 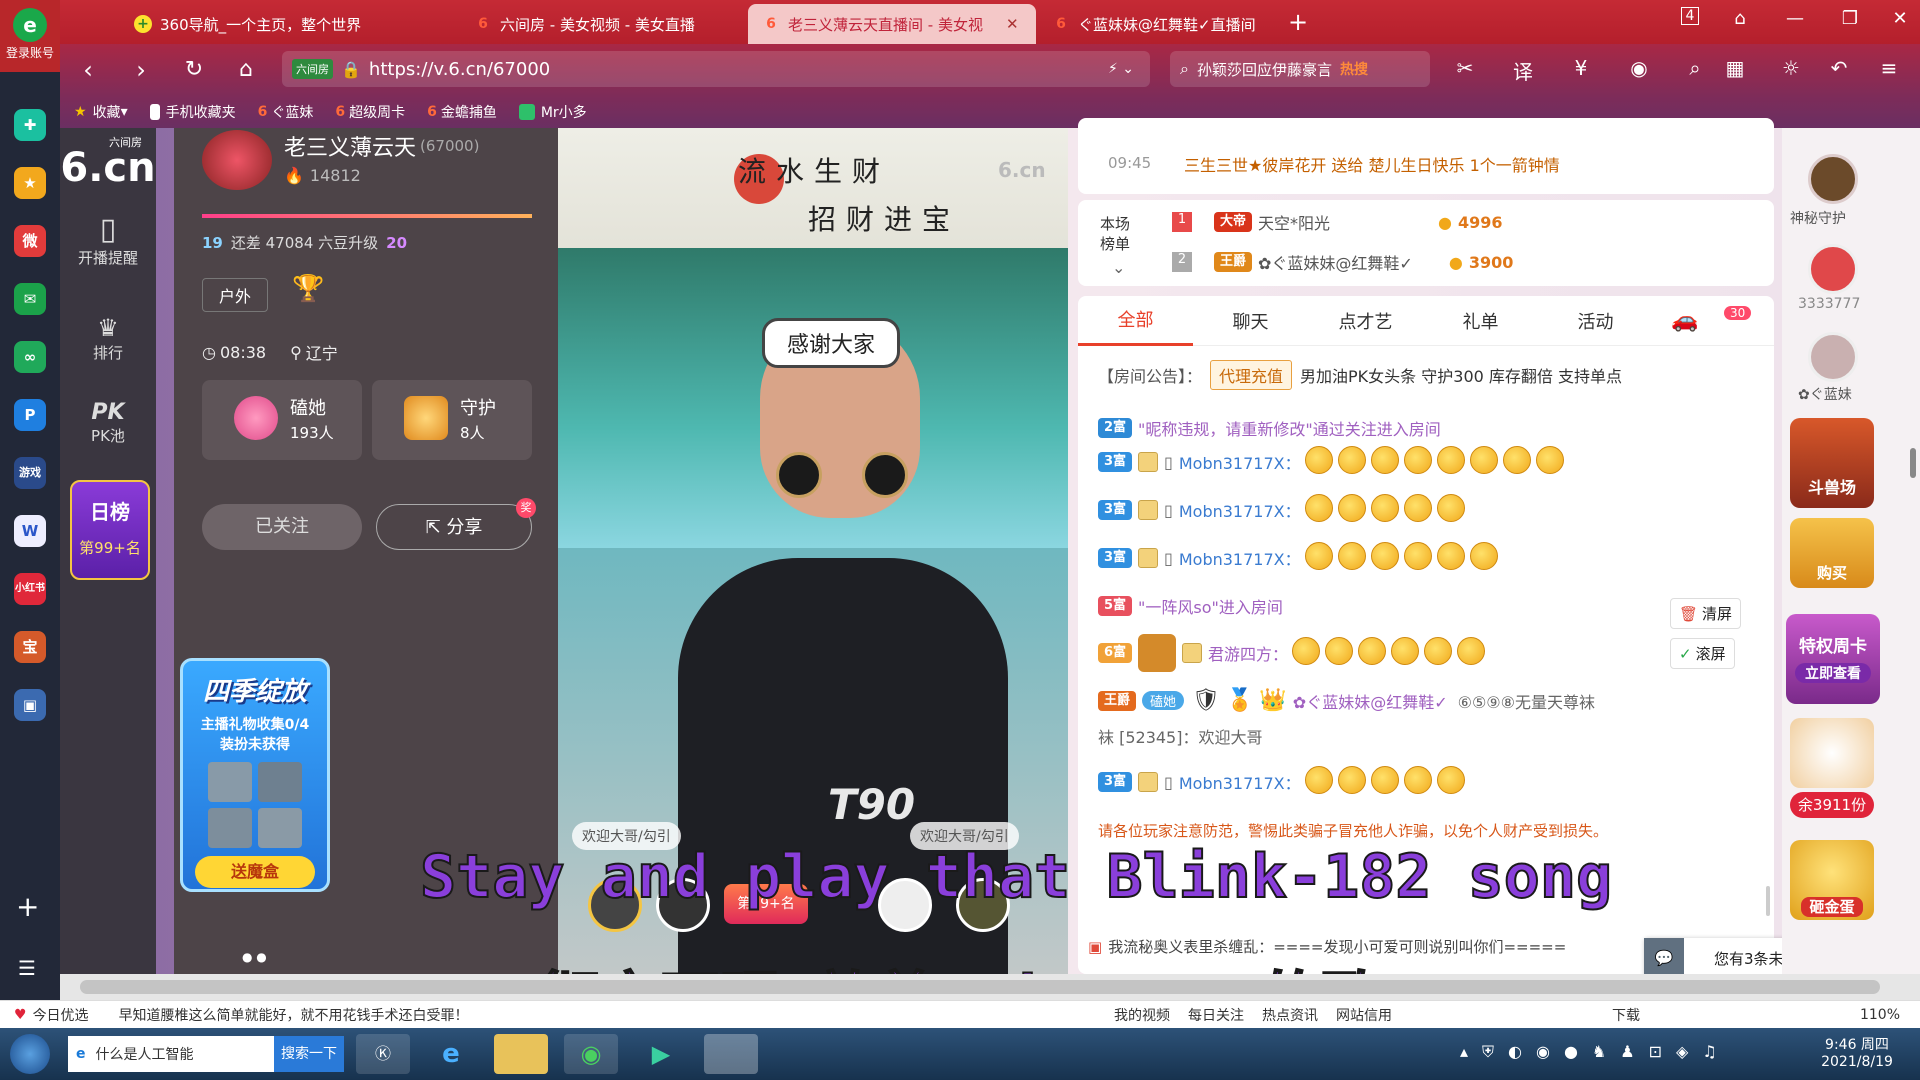 What do you see at coordinates (1480, 321) in the screenshot?
I see `tab-gift-list: 礼单` at bounding box center [1480, 321].